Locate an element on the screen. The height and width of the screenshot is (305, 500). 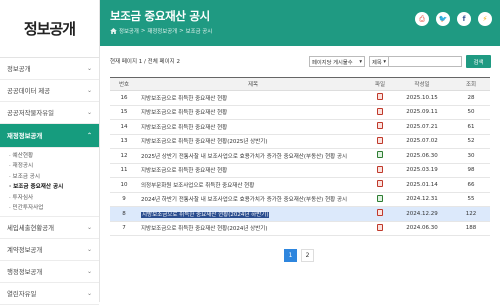
sidebar-item: 행정정보공개 ⌄ is located at coordinates (49, 272).